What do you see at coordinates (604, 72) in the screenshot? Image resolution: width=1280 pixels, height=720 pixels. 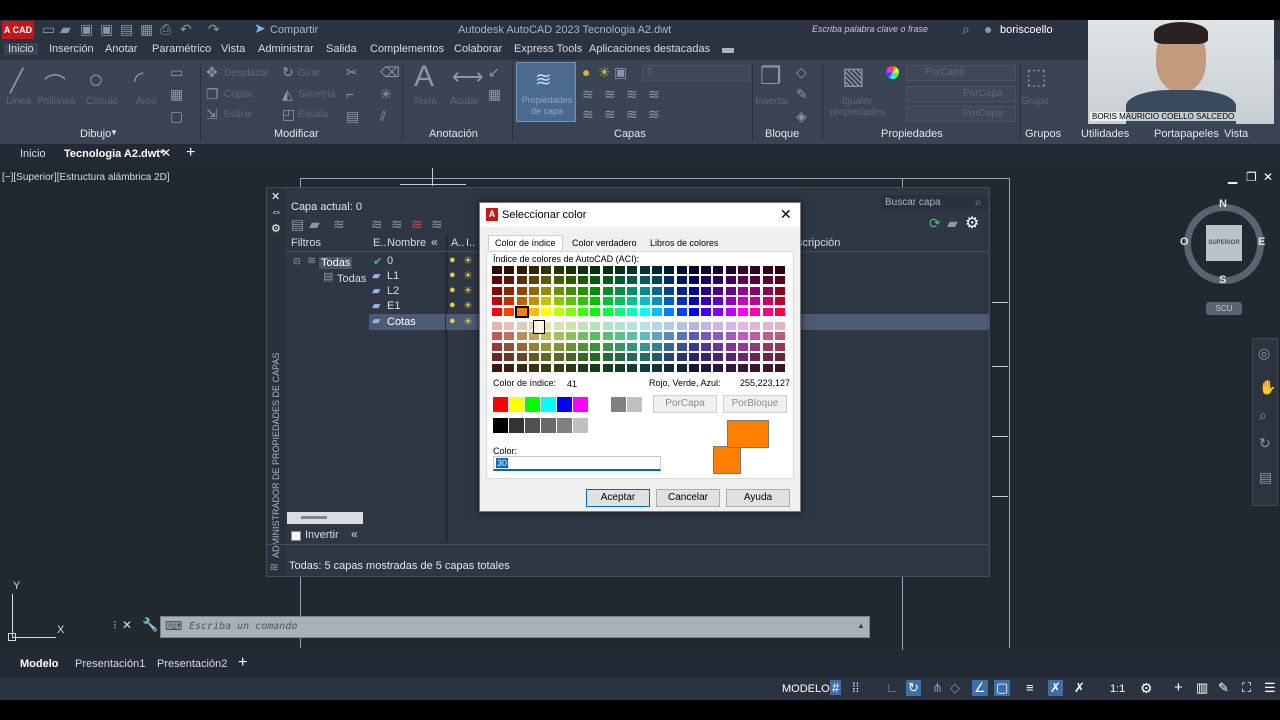 I see `layer-freeze-icon: ☀` at bounding box center [604, 72].